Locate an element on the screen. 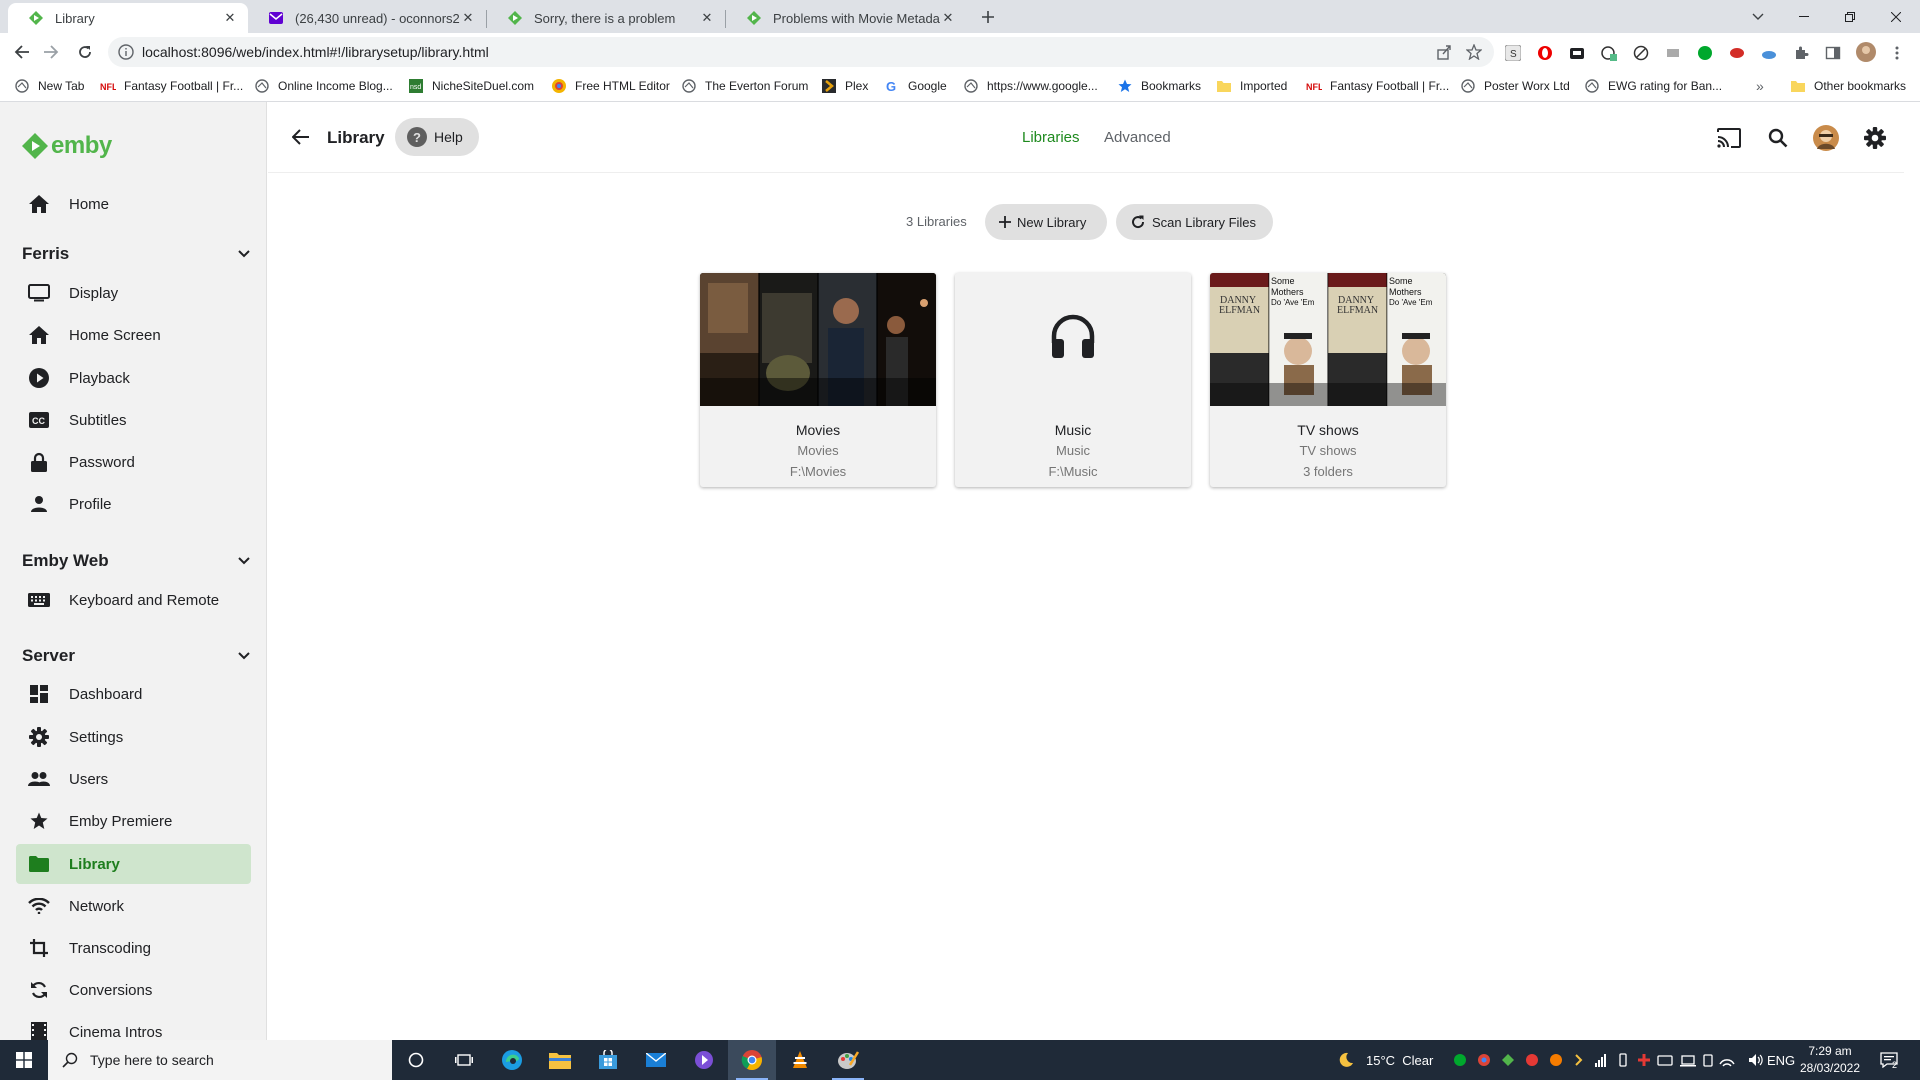 This screenshot has width=1920, height=1080. windows-start-icon is located at coordinates (24, 1060).